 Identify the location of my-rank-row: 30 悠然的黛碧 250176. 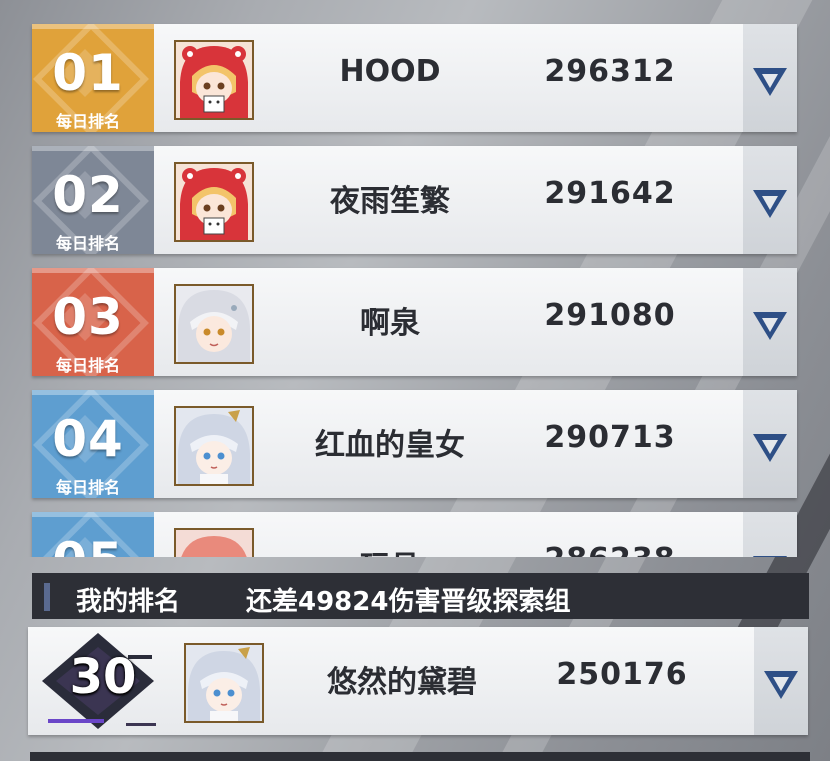
(418, 681).